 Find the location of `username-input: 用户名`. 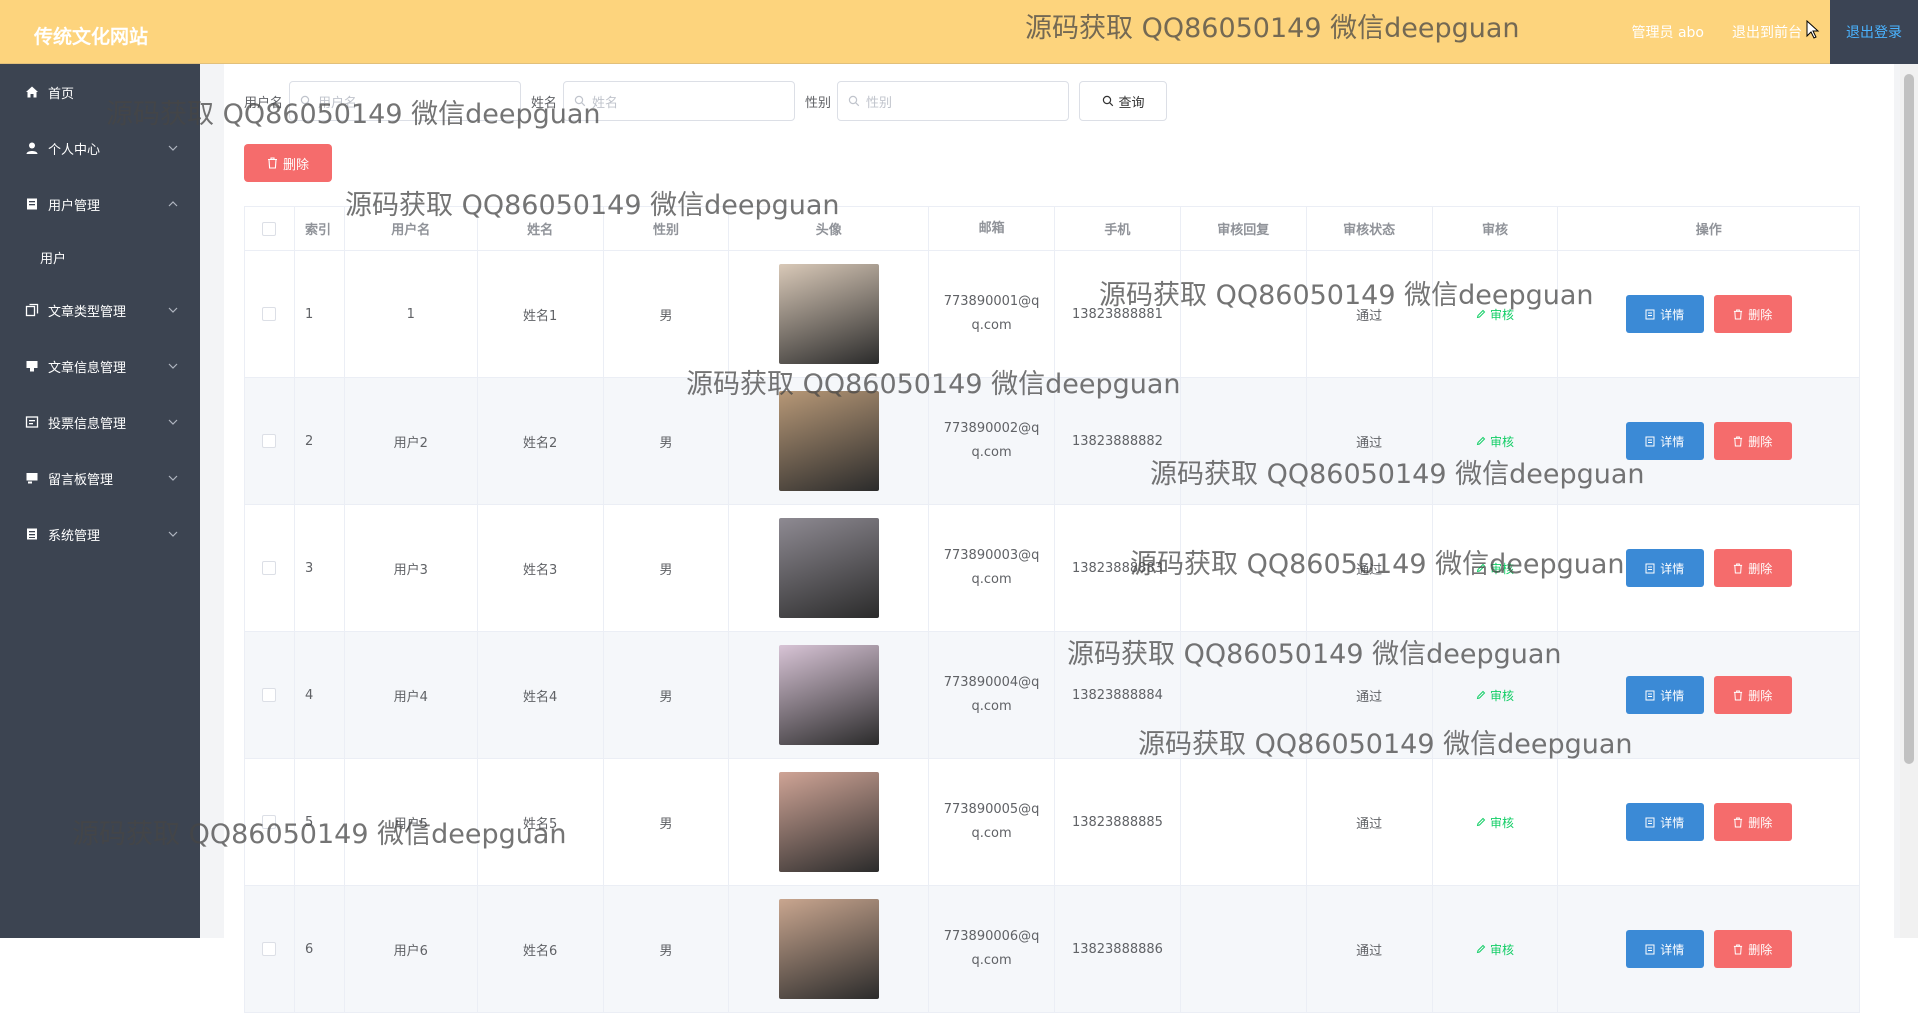

username-input: 用户名 is located at coordinates (405, 101).